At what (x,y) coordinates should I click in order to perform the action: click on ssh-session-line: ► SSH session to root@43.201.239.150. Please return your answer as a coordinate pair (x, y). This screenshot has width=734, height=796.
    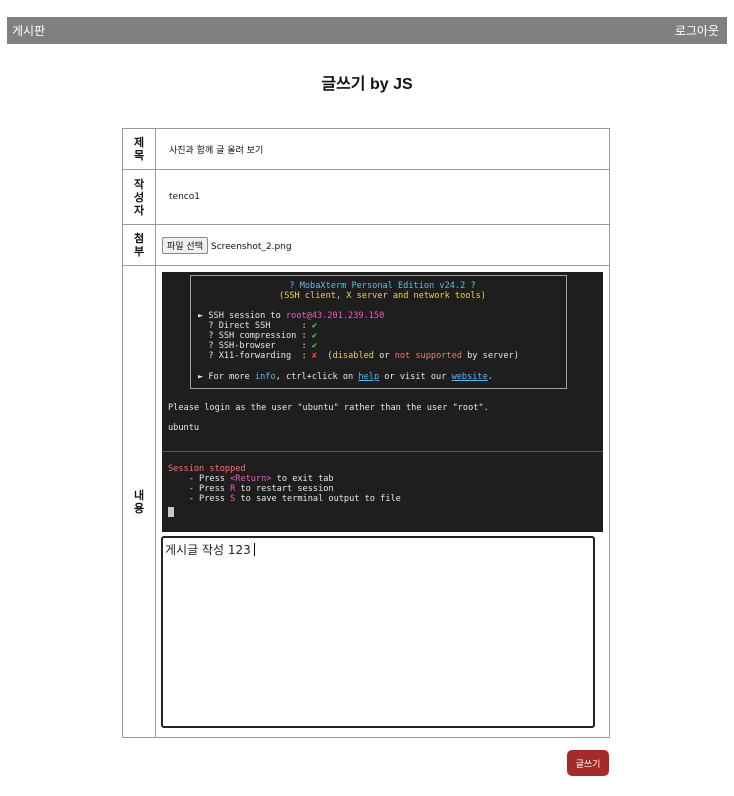
    Looking at the image, I should click on (291, 316).